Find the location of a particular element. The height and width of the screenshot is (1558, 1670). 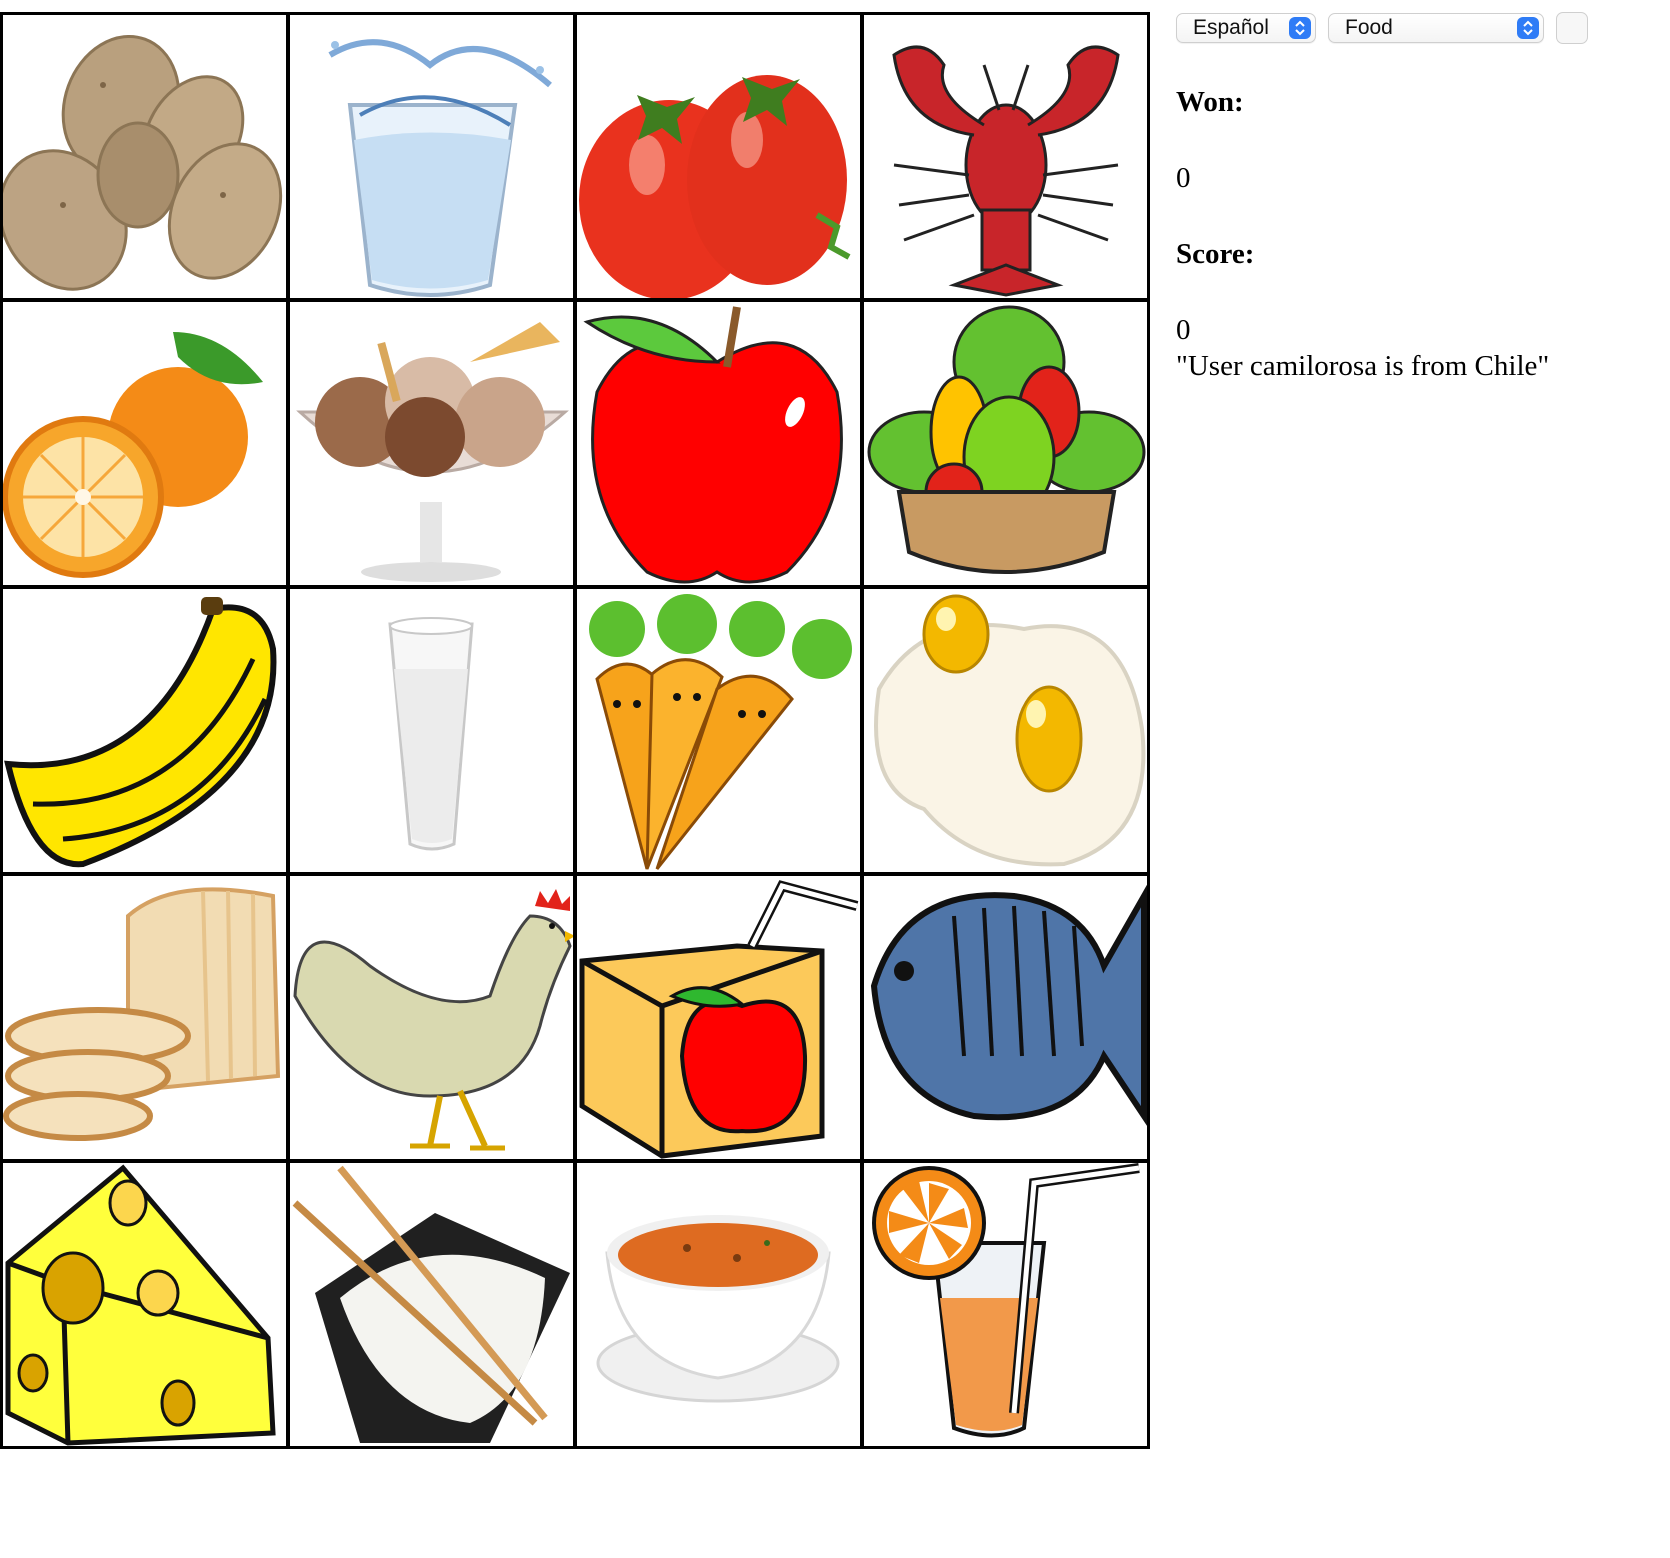

card-chicken is located at coordinates (431, 1017).